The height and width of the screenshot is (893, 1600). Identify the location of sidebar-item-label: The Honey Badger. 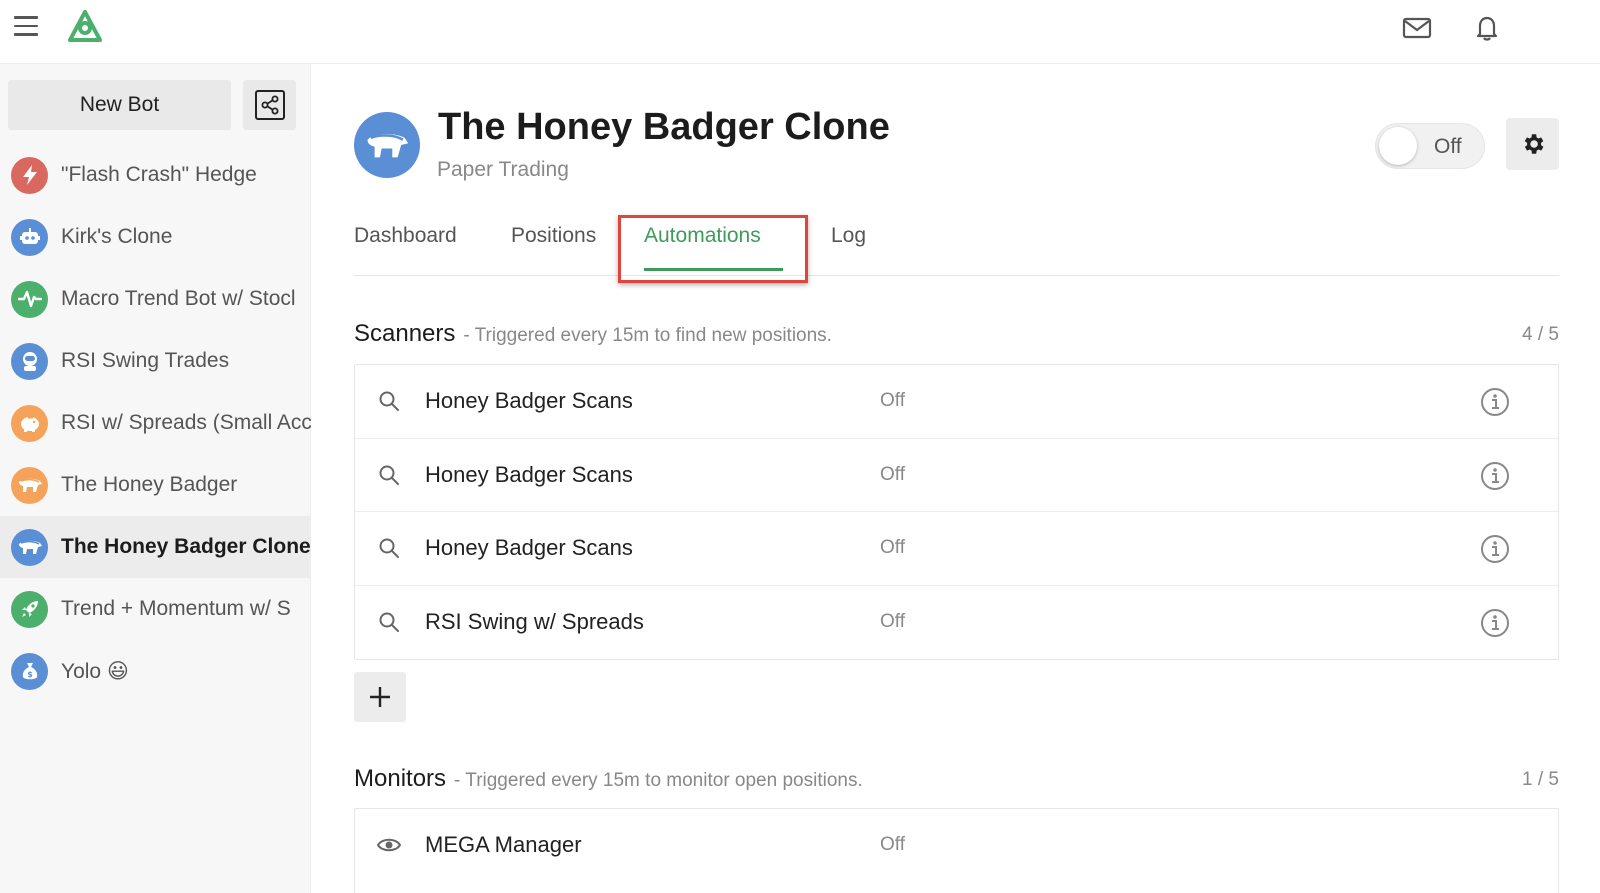
(149, 484).